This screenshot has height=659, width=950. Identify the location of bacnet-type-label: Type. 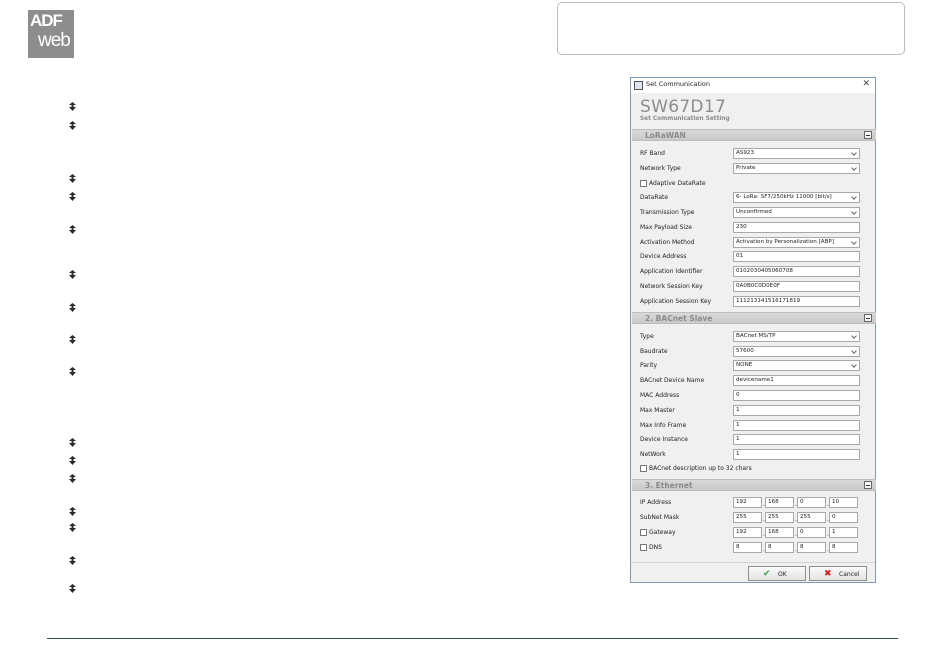
(647, 336).